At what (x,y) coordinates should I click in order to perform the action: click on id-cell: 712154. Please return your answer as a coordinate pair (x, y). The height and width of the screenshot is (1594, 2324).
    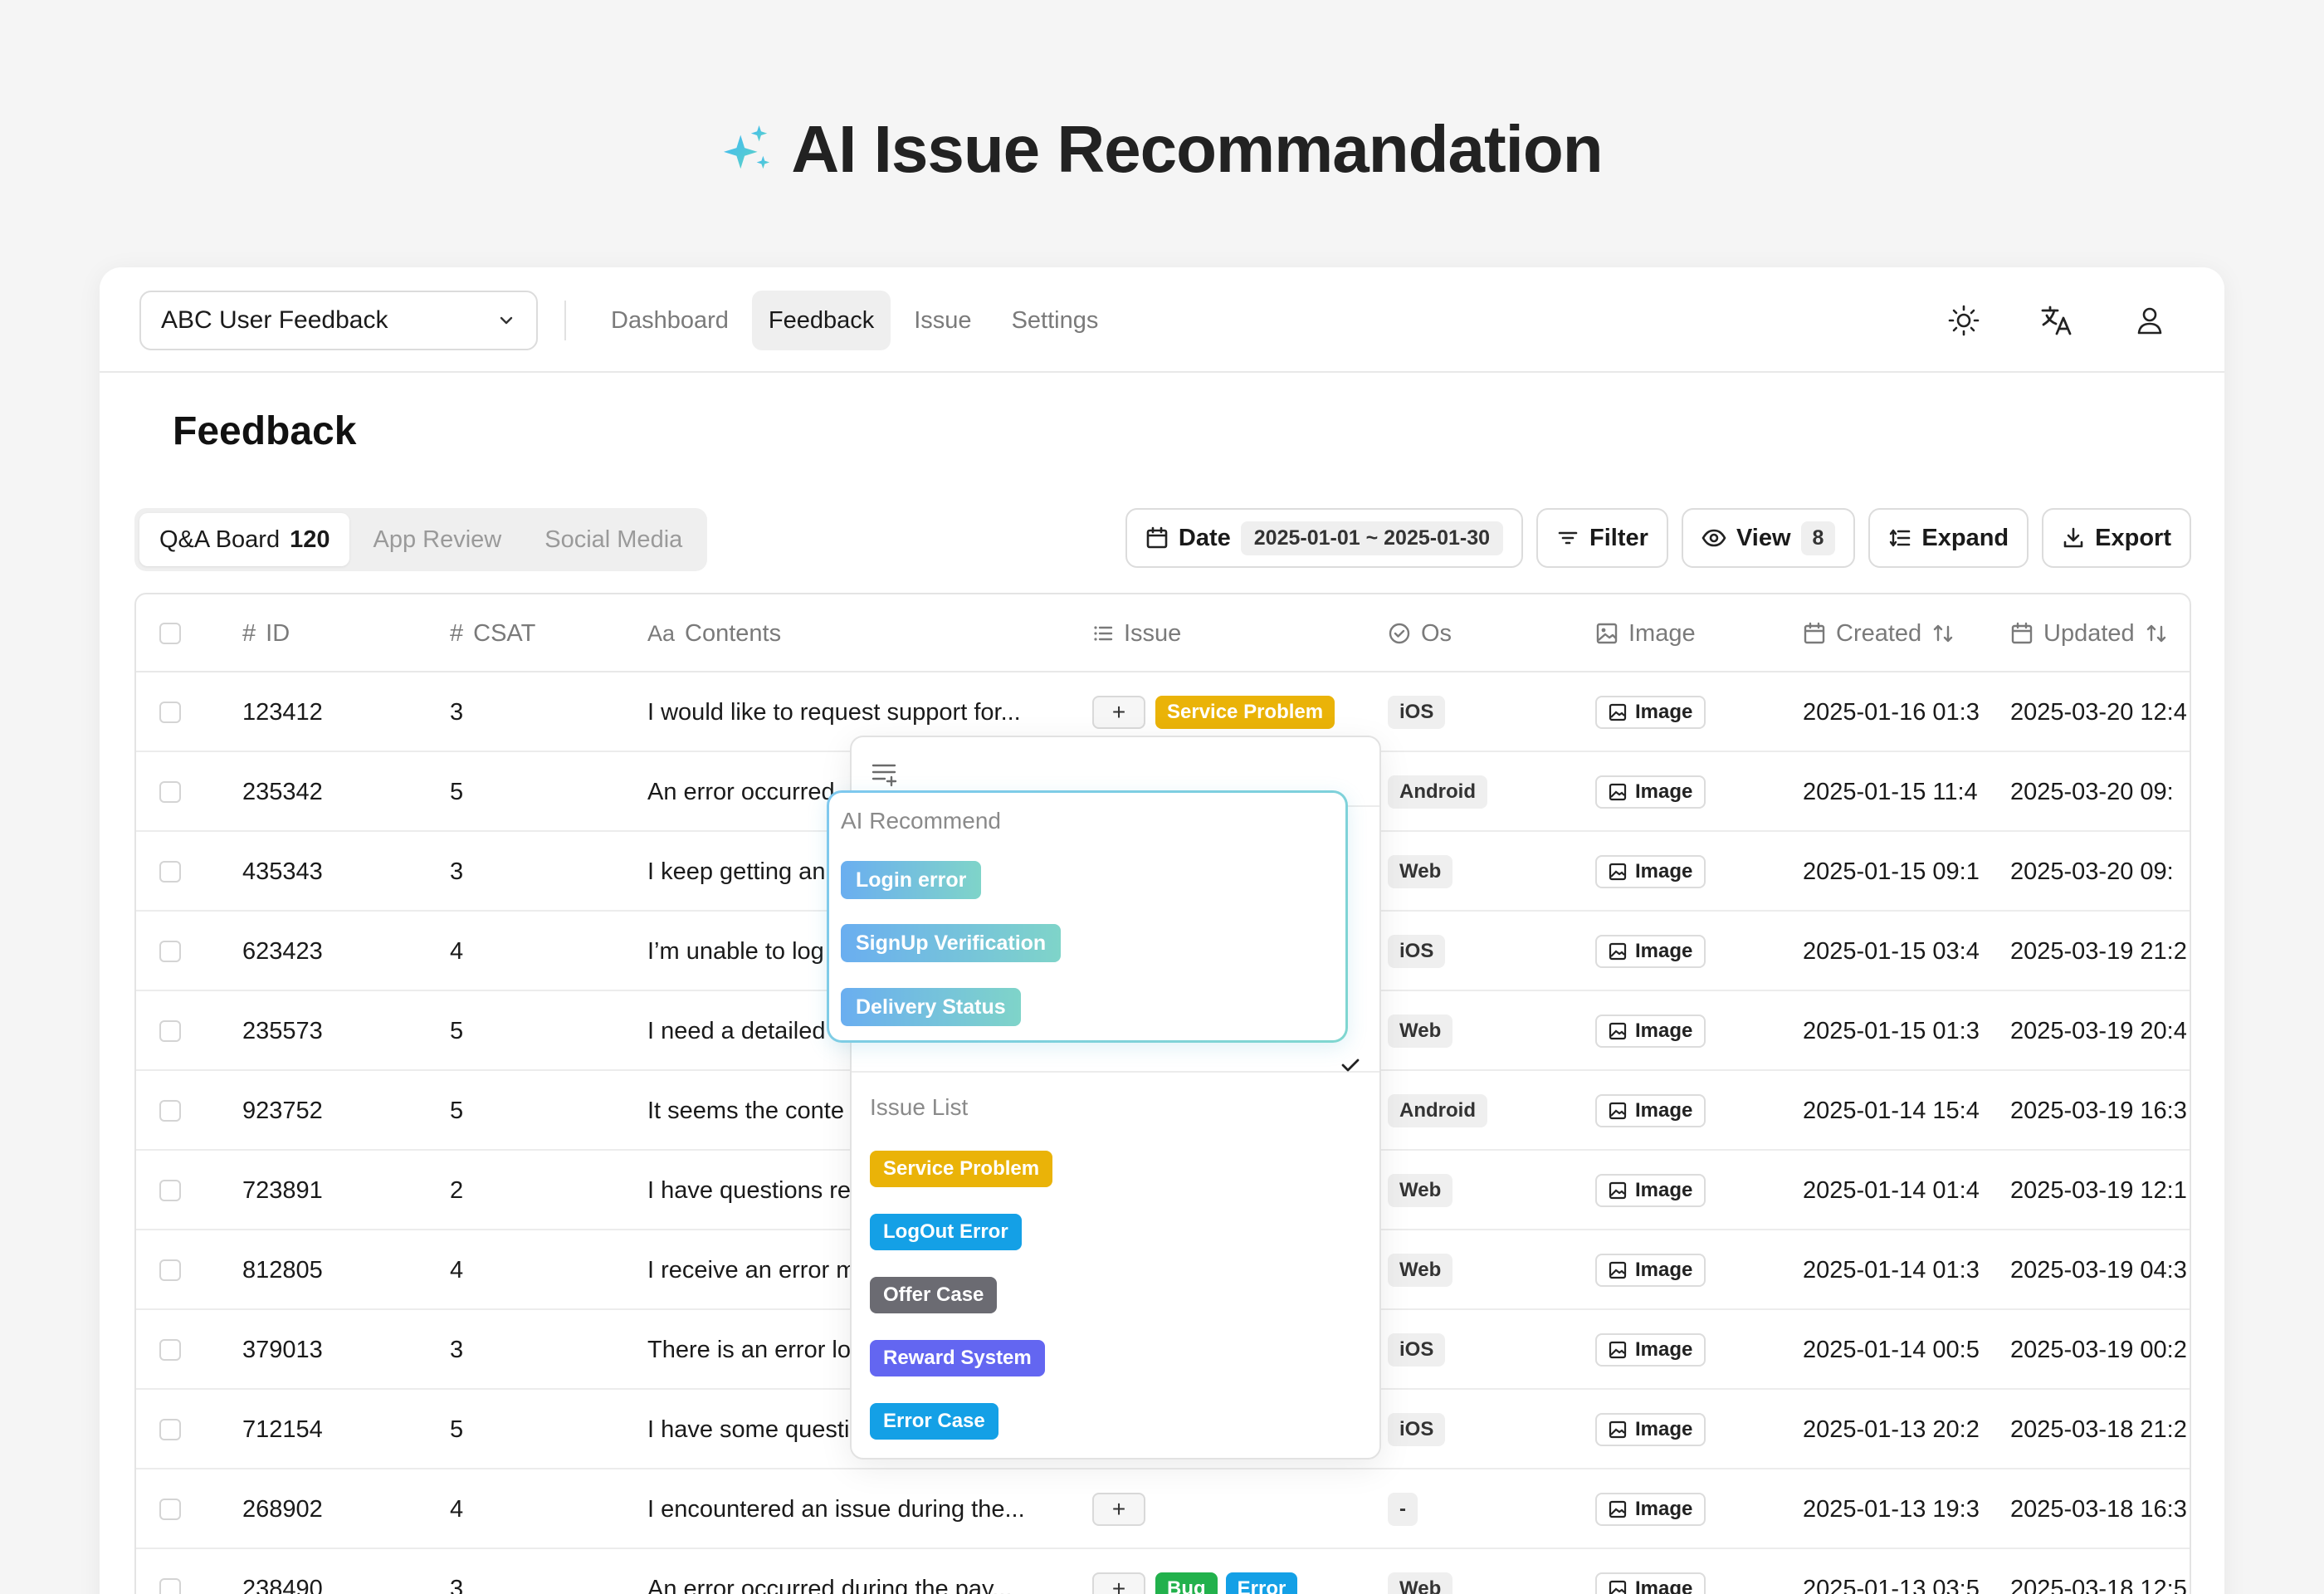
    Looking at the image, I should click on (283, 1429).